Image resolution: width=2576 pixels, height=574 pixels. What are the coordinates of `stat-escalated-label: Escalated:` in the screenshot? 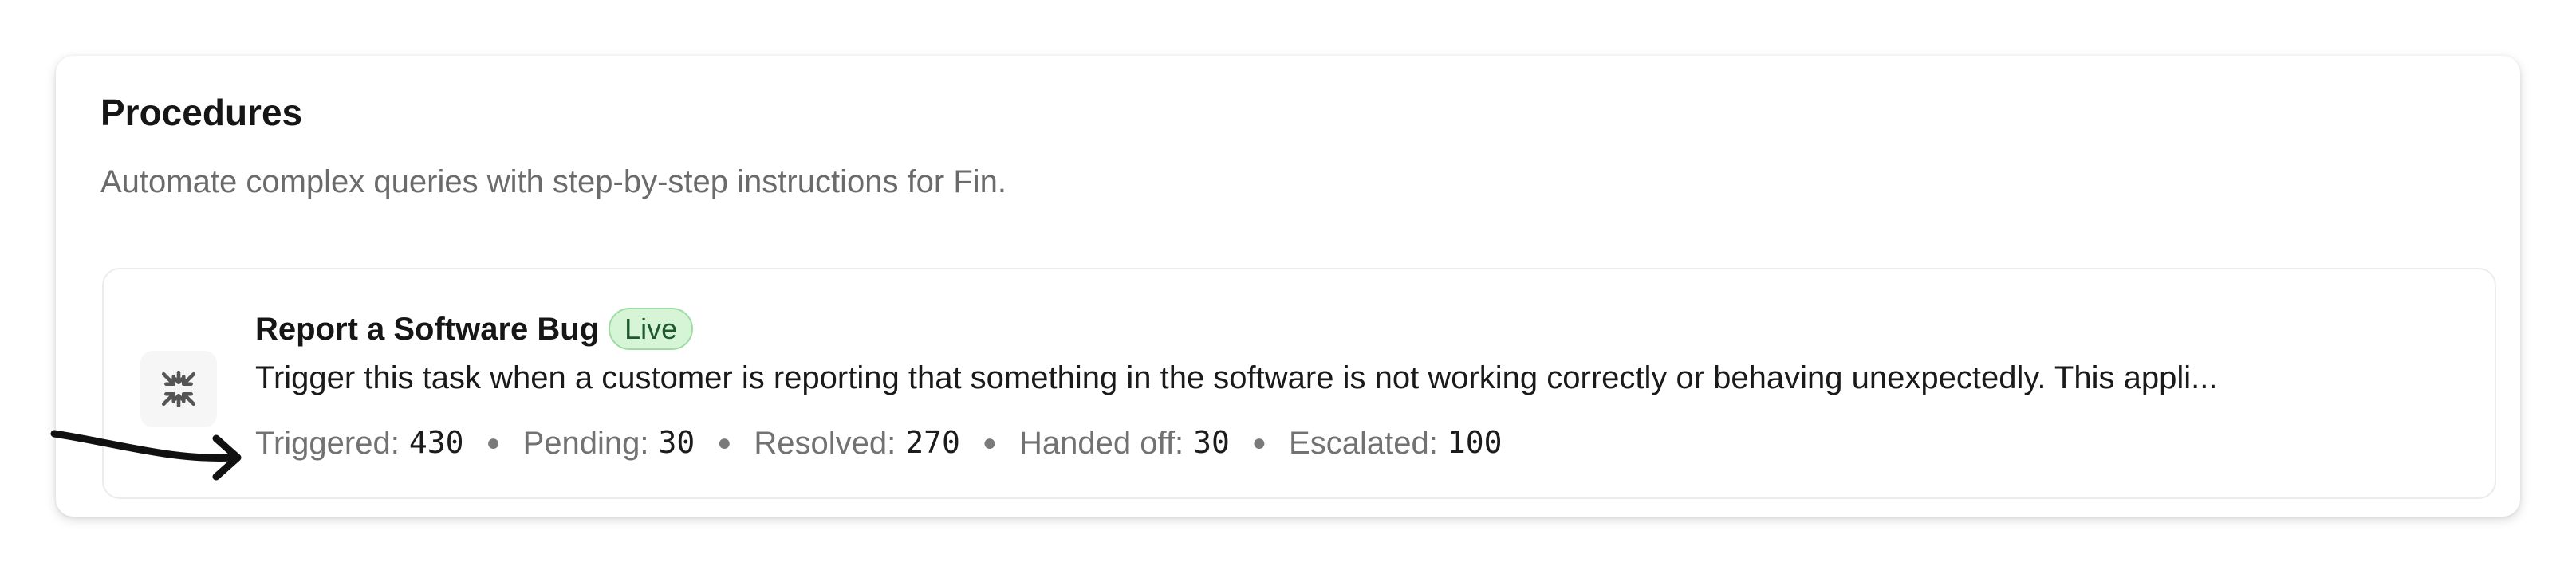 It's located at (1363, 444).